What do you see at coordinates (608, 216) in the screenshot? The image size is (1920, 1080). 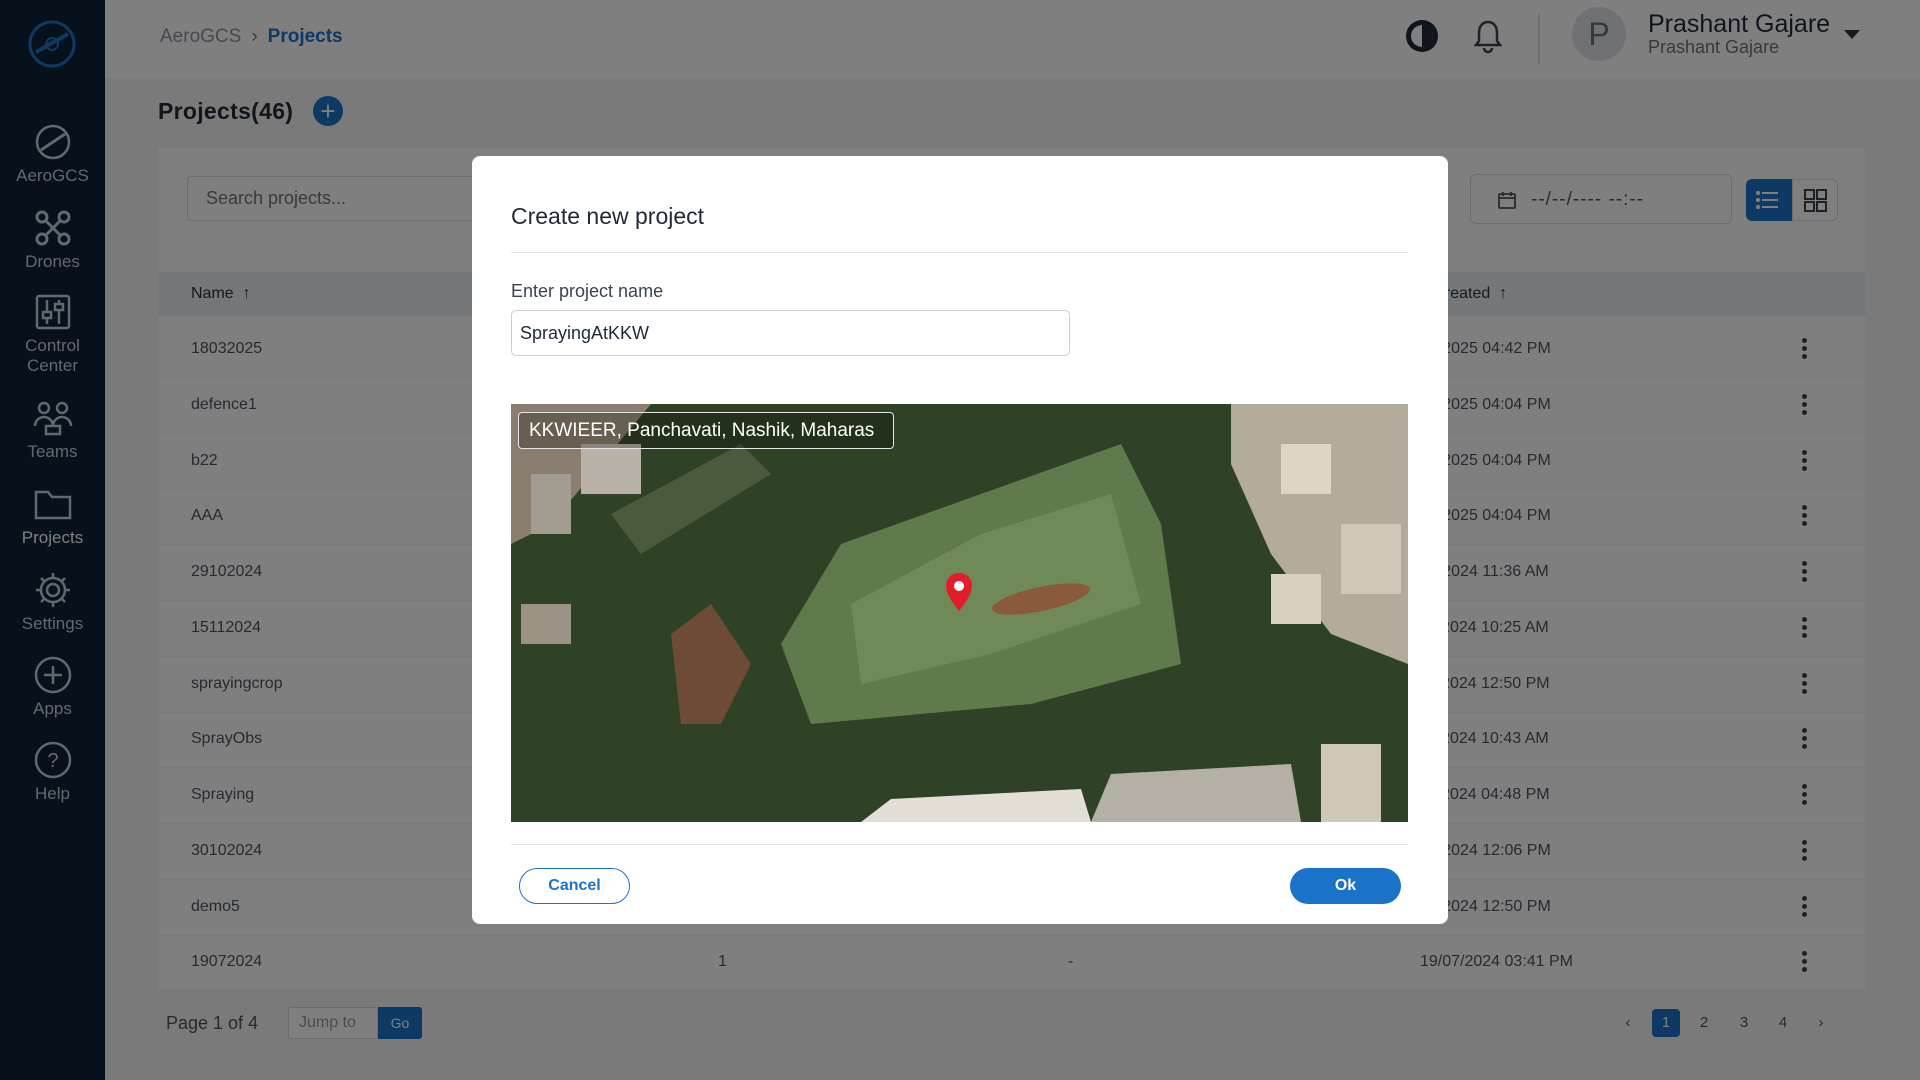 I see `dialog-title: Create new project` at bounding box center [608, 216].